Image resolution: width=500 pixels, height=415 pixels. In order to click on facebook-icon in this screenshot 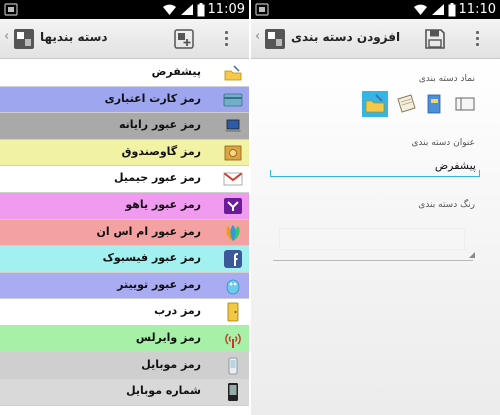, I will do `click(233, 259)`.